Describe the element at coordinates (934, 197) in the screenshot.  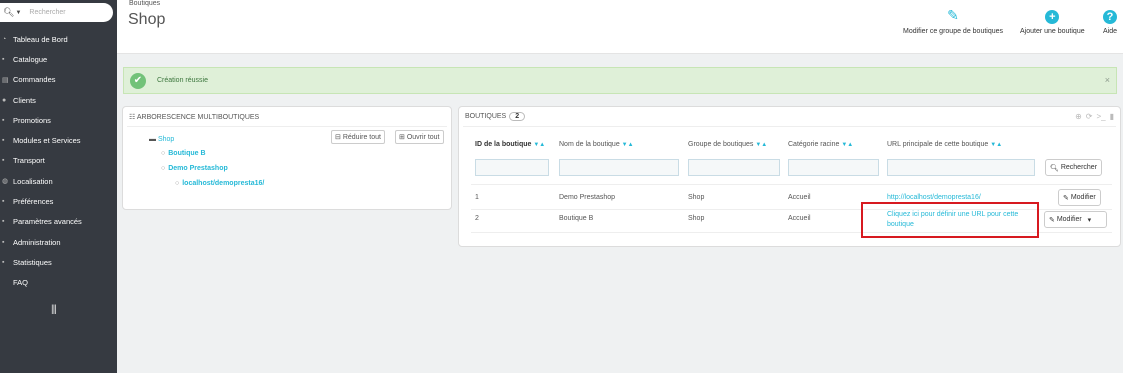
I see `shop-url-link: http://localhost/demopresta16/` at that location.